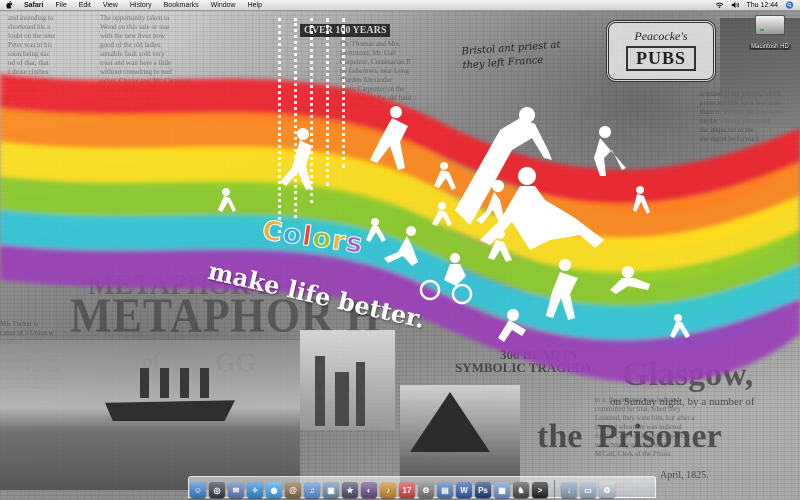 The height and width of the screenshot is (500, 800). What do you see at coordinates (735, 5) in the screenshot?
I see `volume-icon` at bounding box center [735, 5].